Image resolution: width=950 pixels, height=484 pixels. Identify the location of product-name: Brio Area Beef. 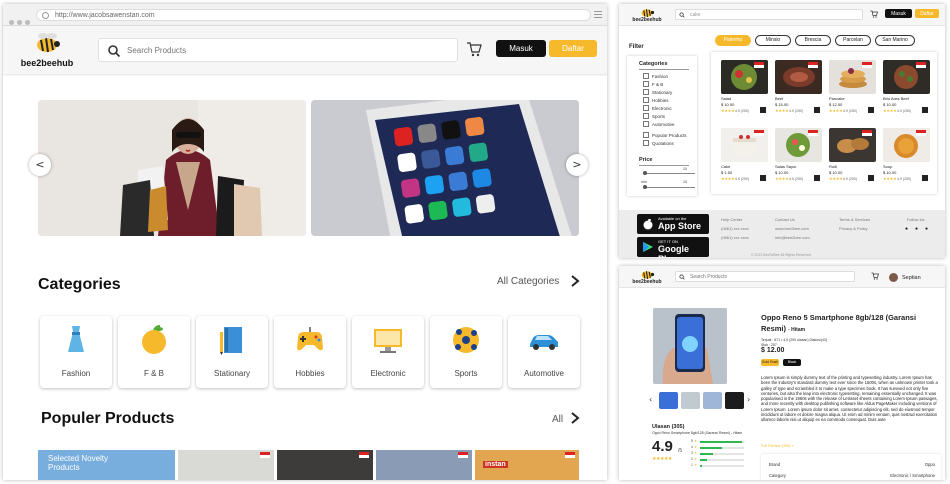
(896, 98).